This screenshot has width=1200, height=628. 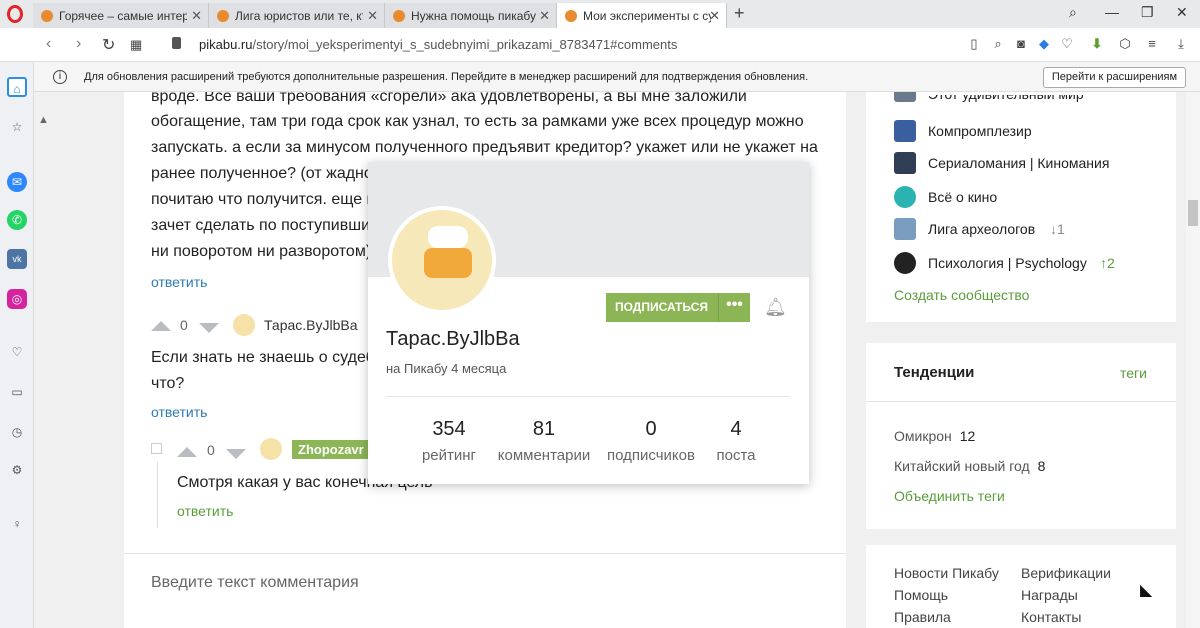 What do you see at coordinates (1073, 12) in the screenshot?
I see `search-tabs-icon: ⌕` at bounding box center [1073, 12].